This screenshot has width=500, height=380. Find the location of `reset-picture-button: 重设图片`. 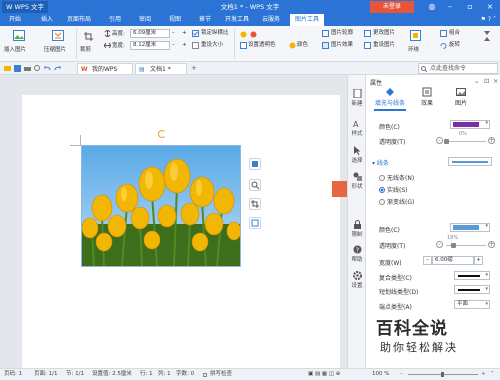

reset-picture-button: 重设图片 is located at coordinates (384, 45).